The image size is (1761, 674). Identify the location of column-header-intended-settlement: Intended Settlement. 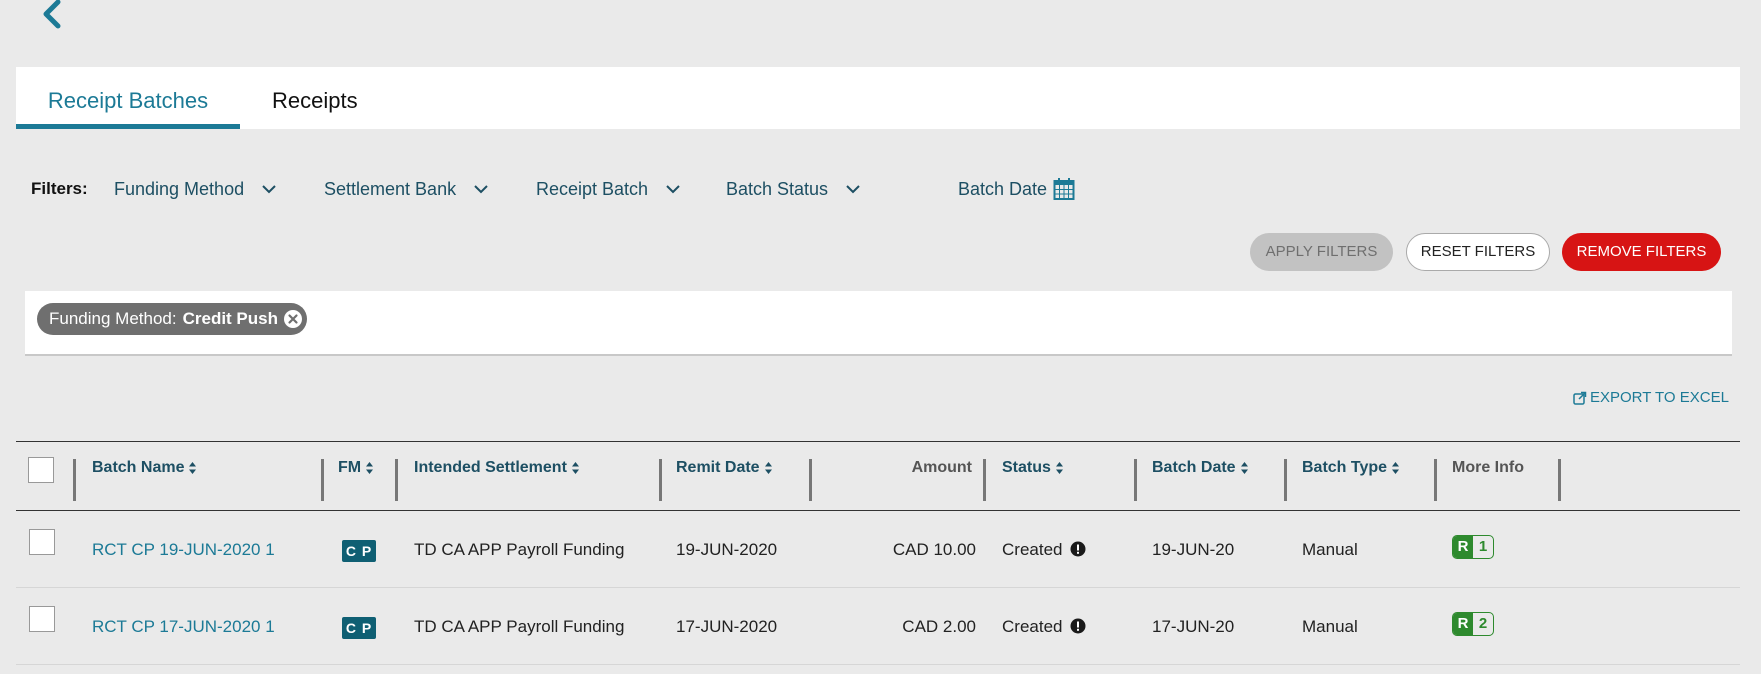
(497, 468).